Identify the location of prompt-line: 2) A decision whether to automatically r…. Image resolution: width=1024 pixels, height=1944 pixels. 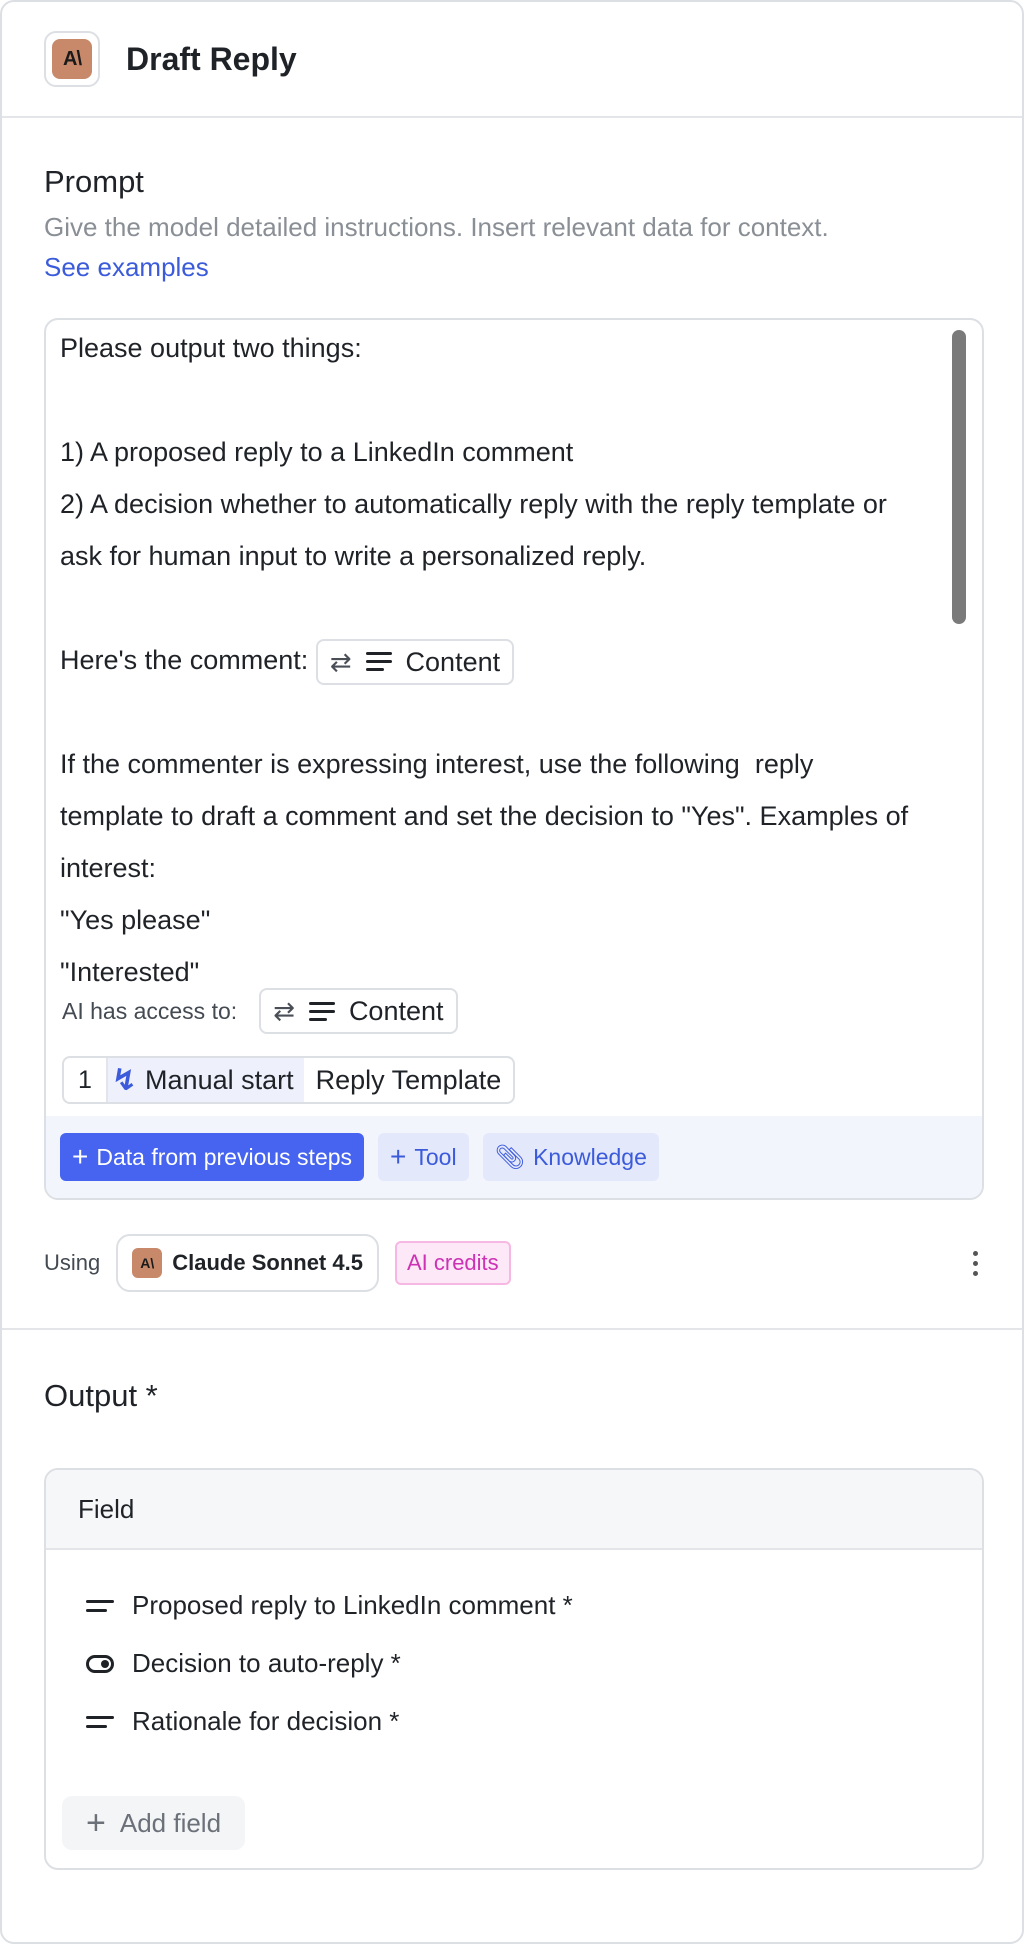
(473, 504).